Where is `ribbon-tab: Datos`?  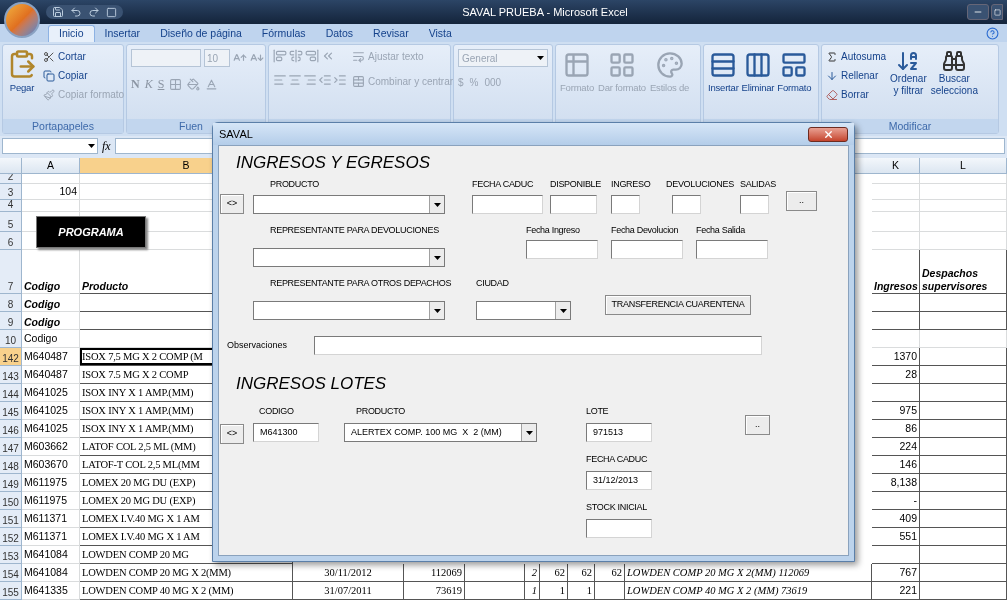 ribbon-tab: Datos is located at coordinates (339, 33).